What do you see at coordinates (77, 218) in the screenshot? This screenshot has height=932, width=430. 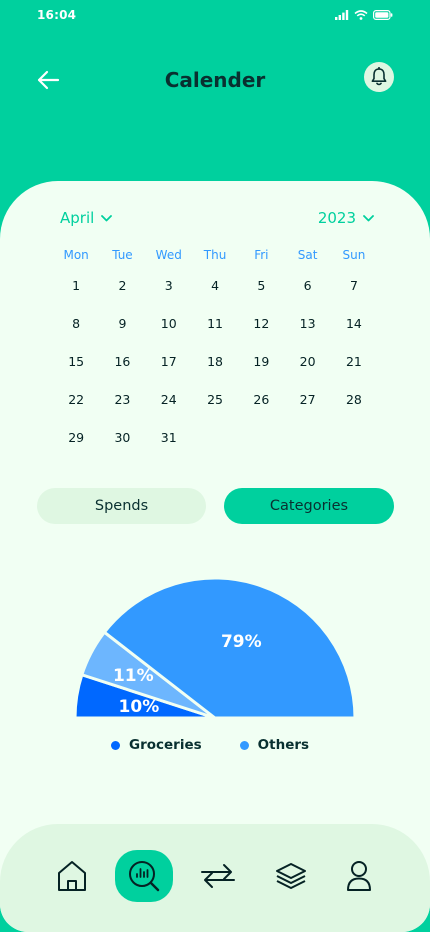 I see `month-label: April` at bounding box center [77, 218].